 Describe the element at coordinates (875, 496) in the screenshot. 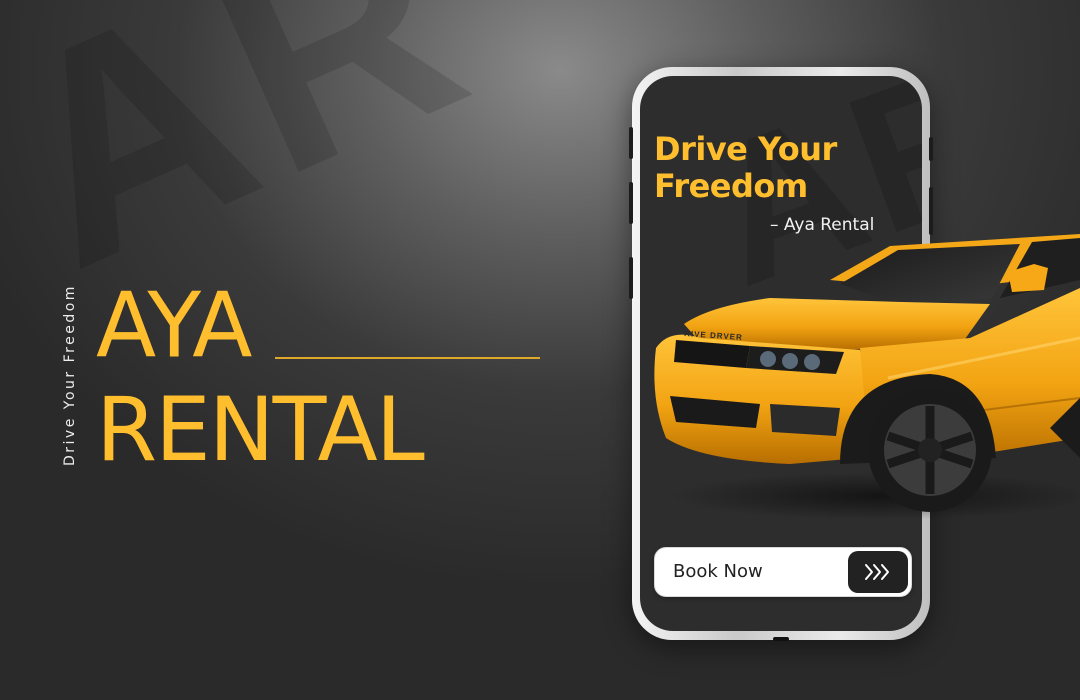

I see `car-shadow` at that location.